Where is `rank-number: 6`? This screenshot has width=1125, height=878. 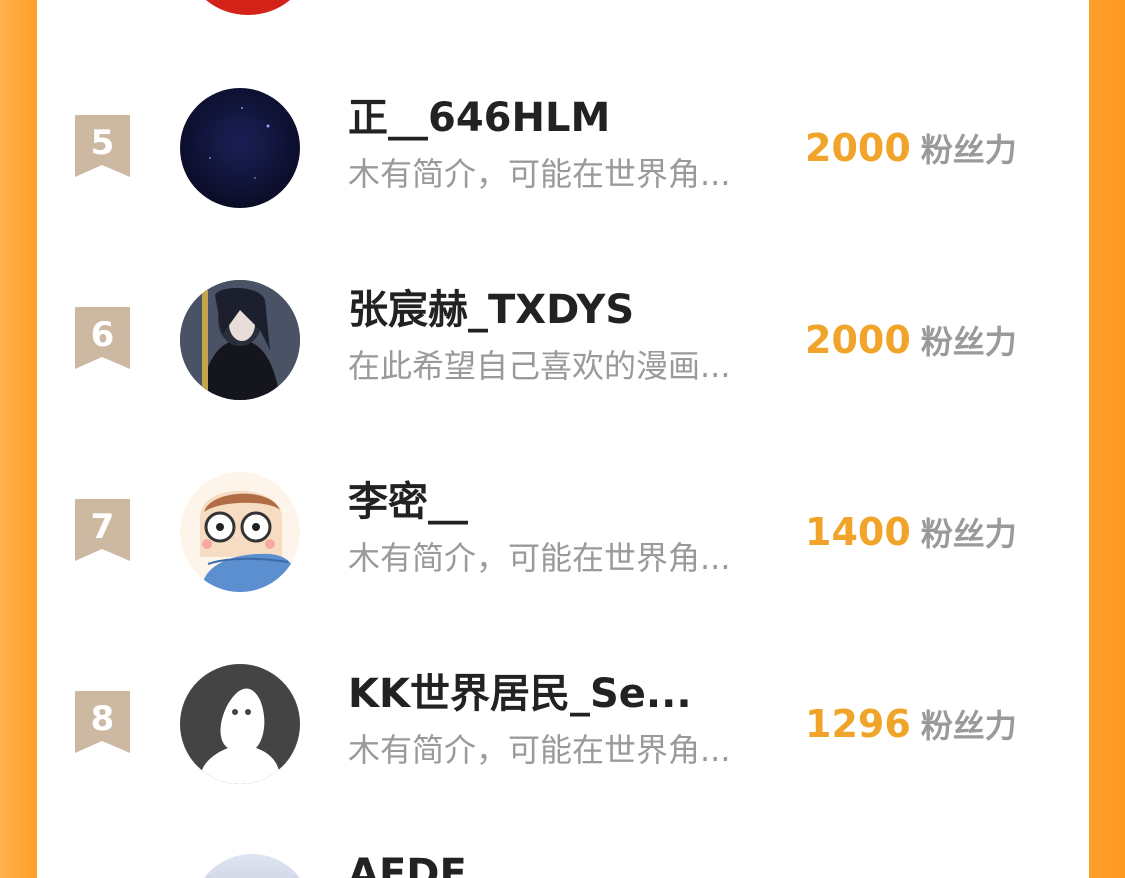 rank-number: 6 is located at coordinates (102, 335).